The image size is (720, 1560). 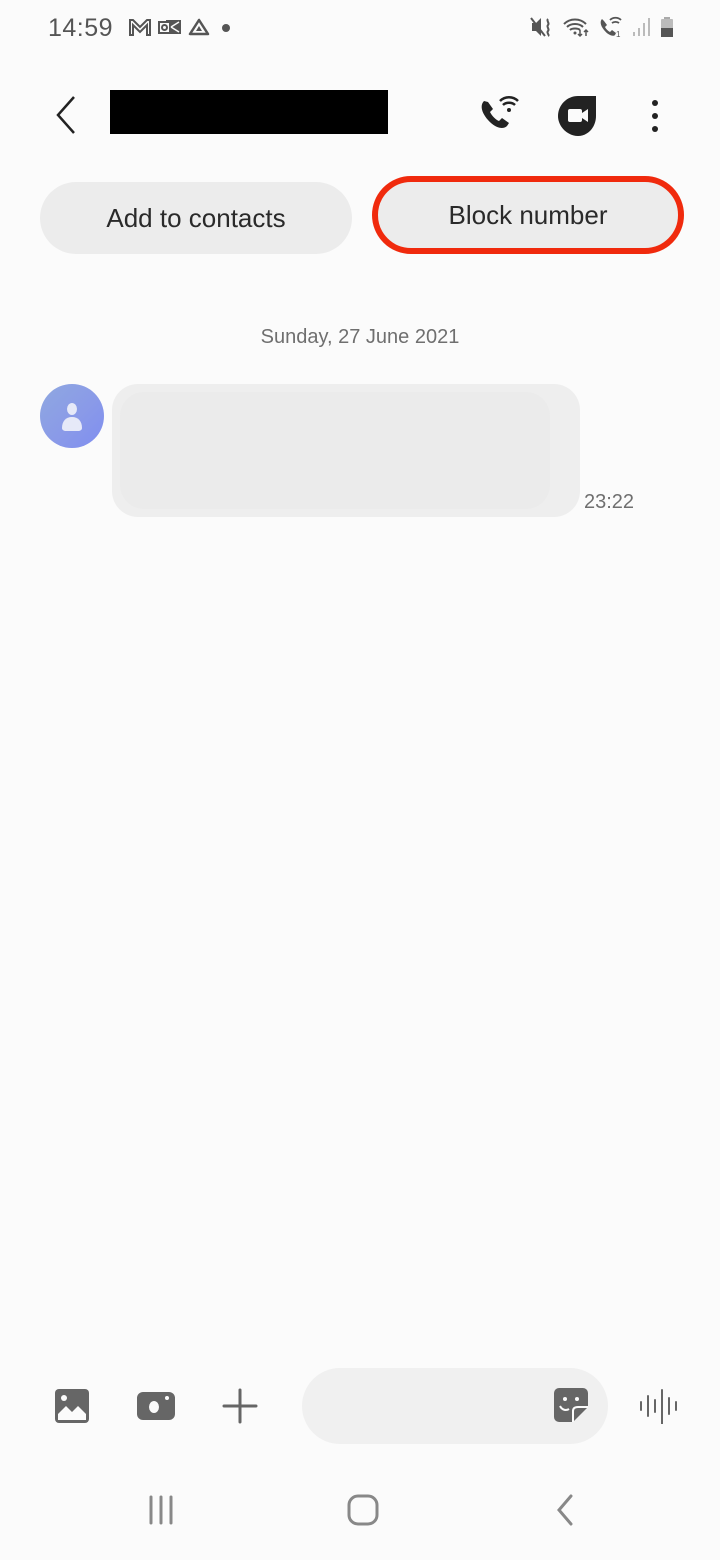 I want to click on home-icon, so click(x=363, y=1510).